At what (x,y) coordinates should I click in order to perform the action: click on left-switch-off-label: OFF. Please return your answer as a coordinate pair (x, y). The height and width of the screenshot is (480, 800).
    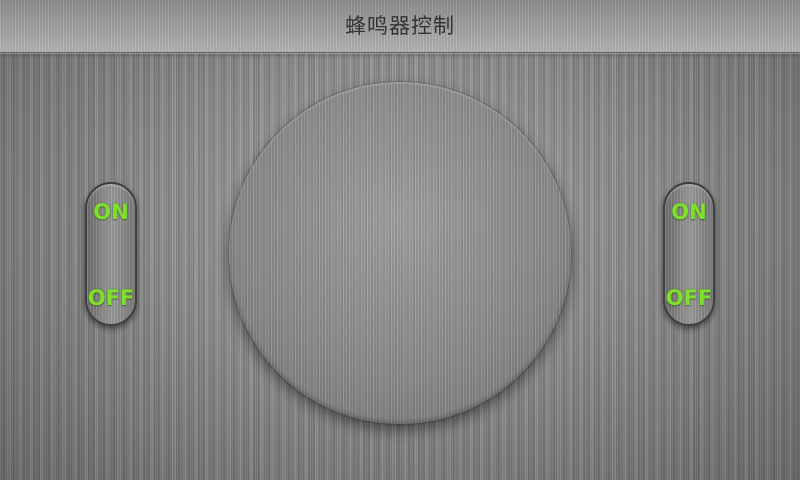
    Looking at the image, I should click on (111, 298).